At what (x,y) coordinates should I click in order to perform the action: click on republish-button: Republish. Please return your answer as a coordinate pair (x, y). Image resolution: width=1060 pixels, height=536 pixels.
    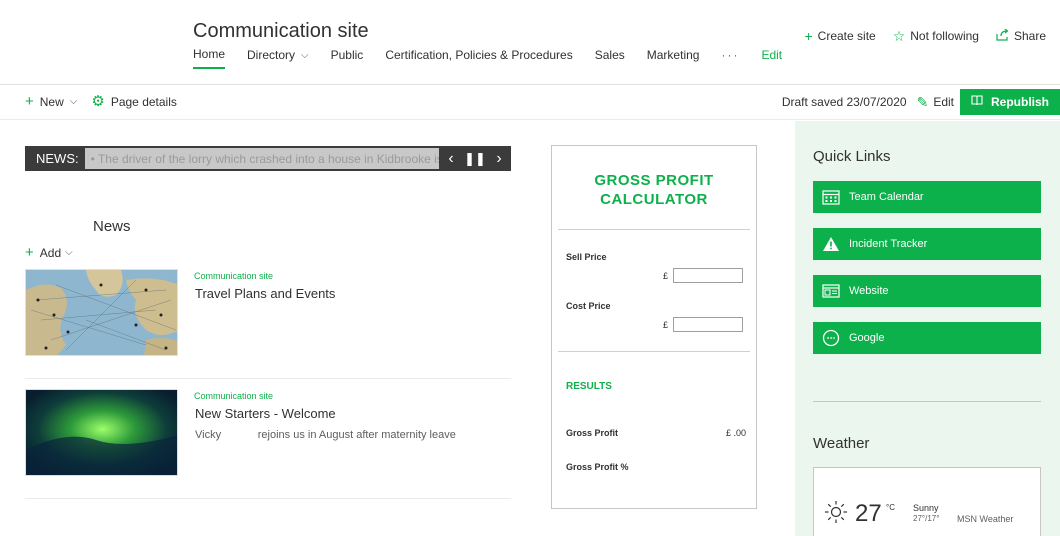
    Looking at the image, I should click on (1010, 102).